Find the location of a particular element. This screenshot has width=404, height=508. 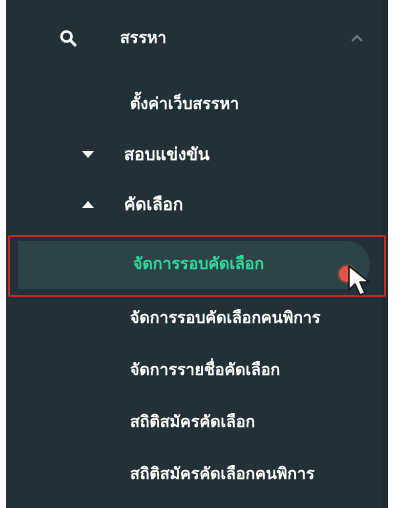

menu-item-label: สถิติสมัครคัดเลือกคนพิการ is located at coordinates (222, 473).